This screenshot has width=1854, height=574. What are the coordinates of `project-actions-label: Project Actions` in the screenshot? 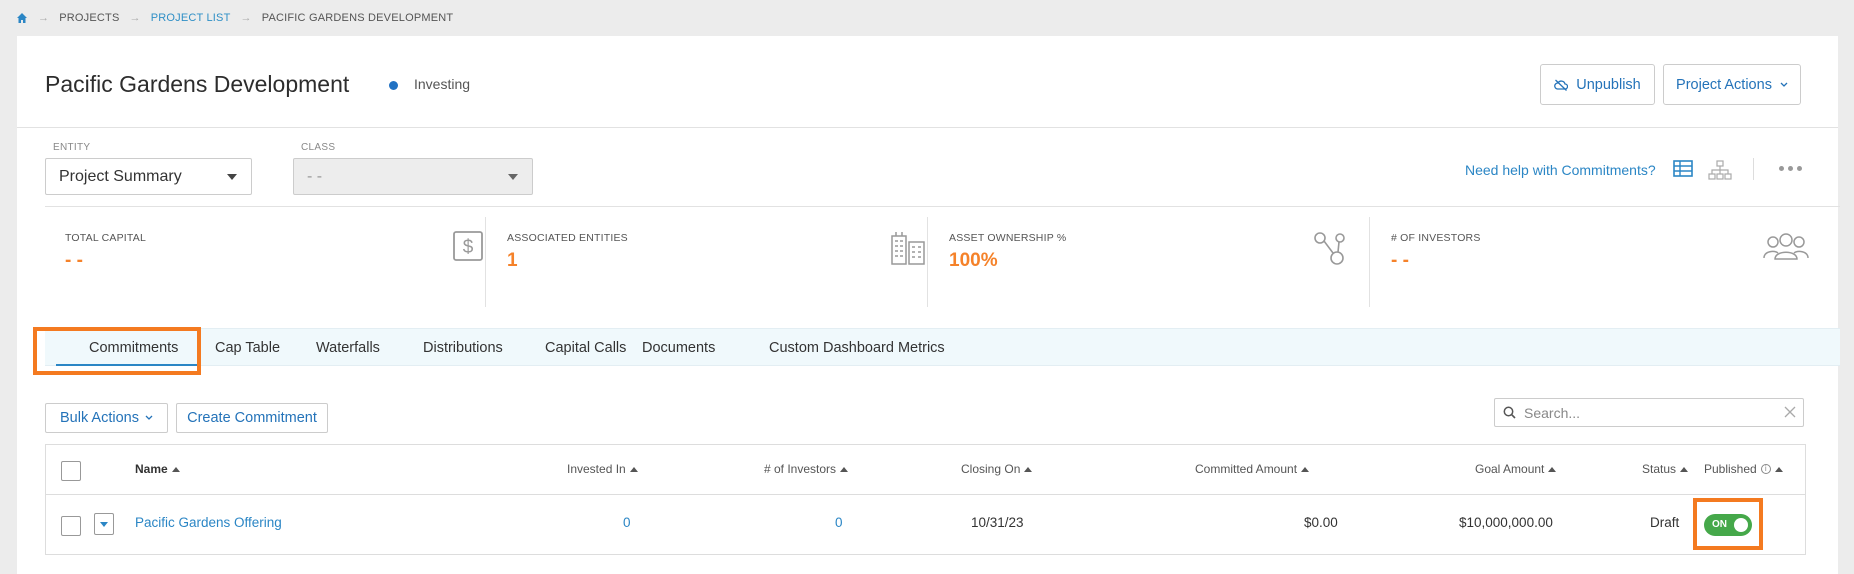 It's located at (1724, 84).